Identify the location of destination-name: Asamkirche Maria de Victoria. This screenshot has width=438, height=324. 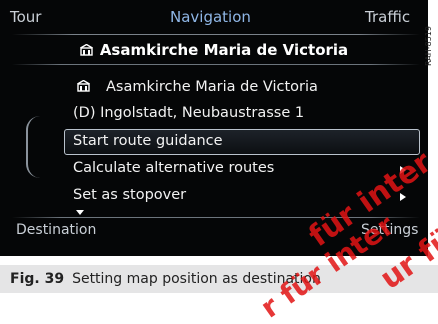
(197, 90).